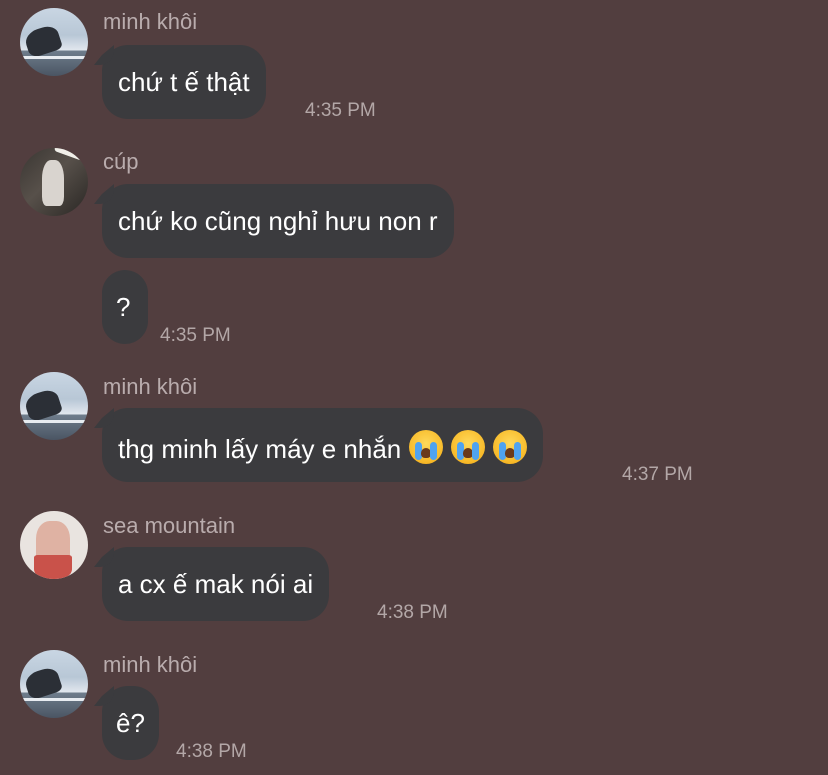 This screenshot has width=828, height=775. What do you see at coordinates (216, 584) in the screenshot?
I see `message-bubble: a cx ế mak nói ai` at bounding box center [216, 584].